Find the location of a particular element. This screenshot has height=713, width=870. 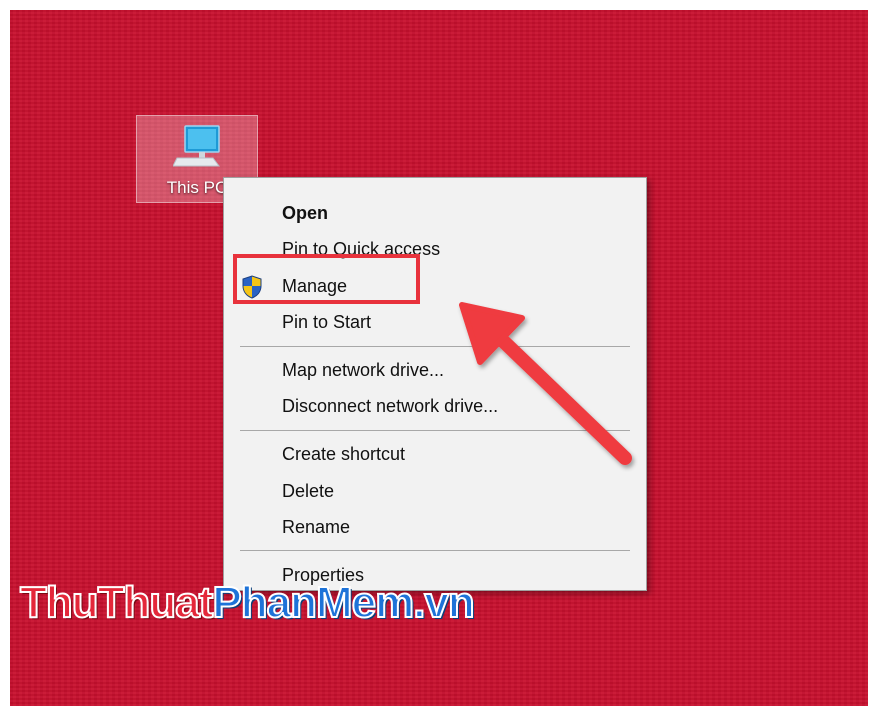

menu-item-pin-to-start: Pin to Start is located at coordinates (435, 322).